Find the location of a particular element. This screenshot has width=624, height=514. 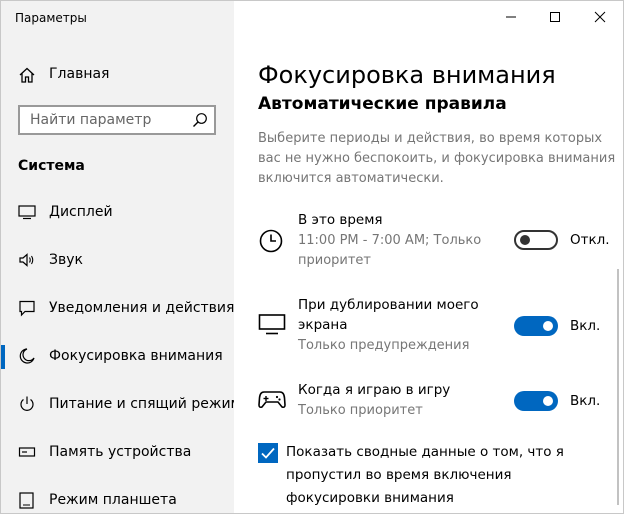

duplicating-display-toggle is located at coordinates (536, 326).